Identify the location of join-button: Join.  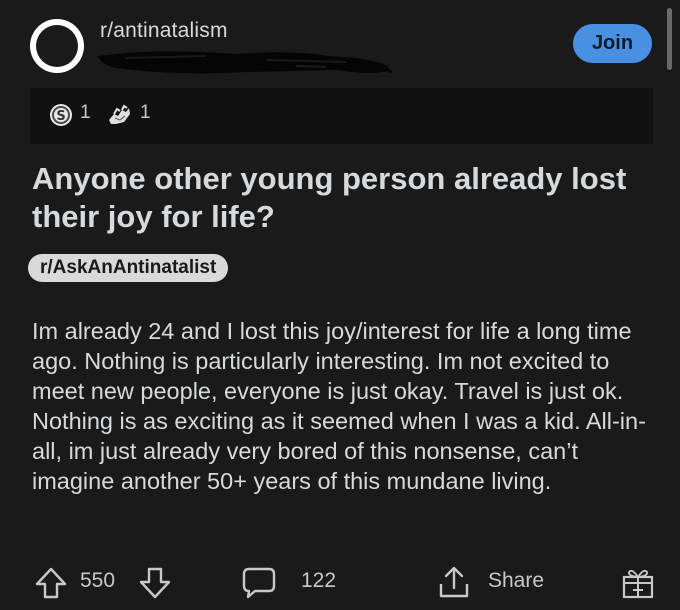
(612, 43).